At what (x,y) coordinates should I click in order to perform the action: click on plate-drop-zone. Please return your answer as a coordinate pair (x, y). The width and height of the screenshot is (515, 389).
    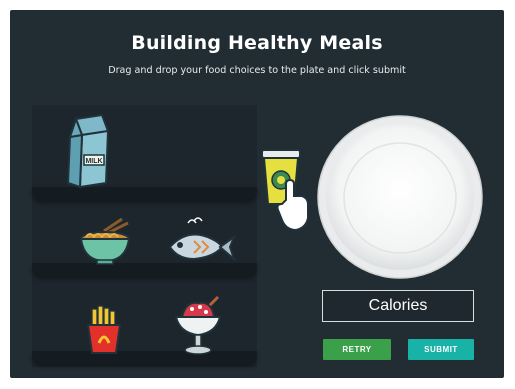
    Looking at the image, I should click on (400, 197).